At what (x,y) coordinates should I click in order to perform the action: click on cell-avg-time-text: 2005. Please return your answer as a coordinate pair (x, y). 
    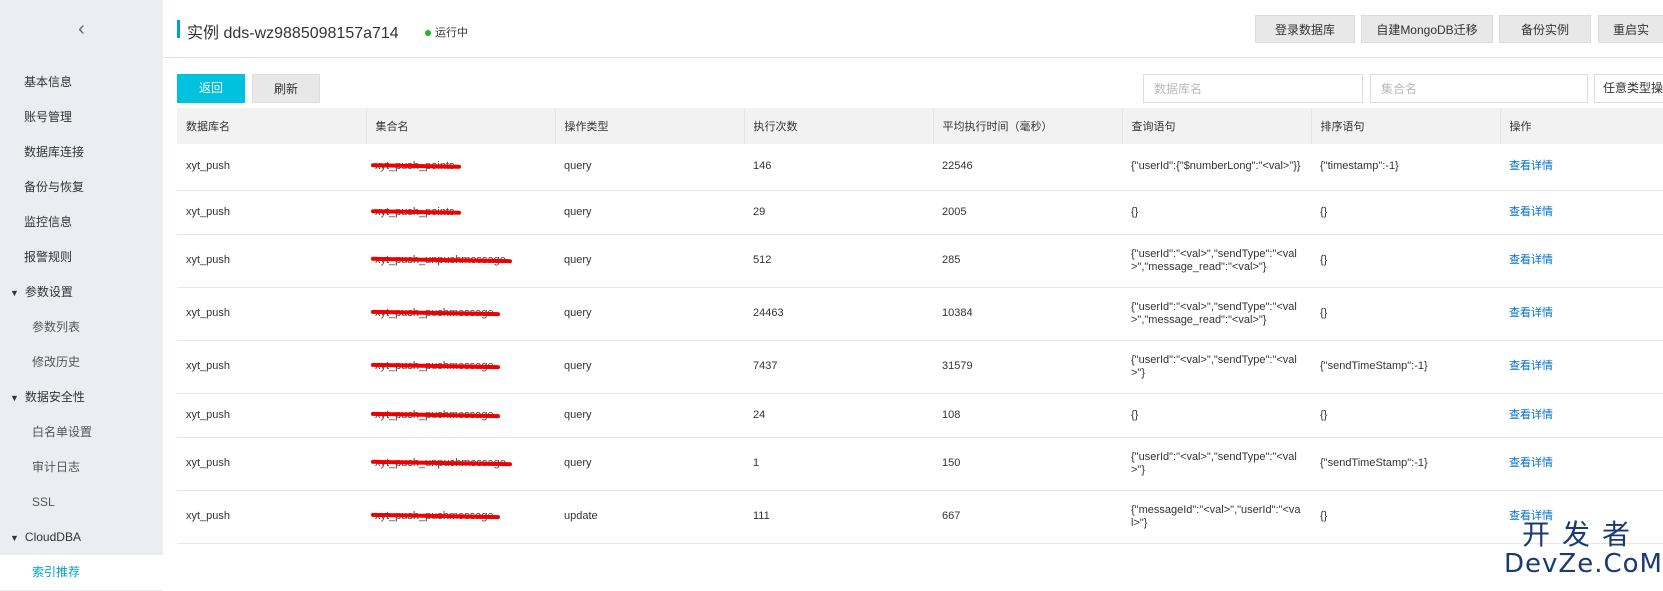
    Looking at the image, I should click on (954, 211).